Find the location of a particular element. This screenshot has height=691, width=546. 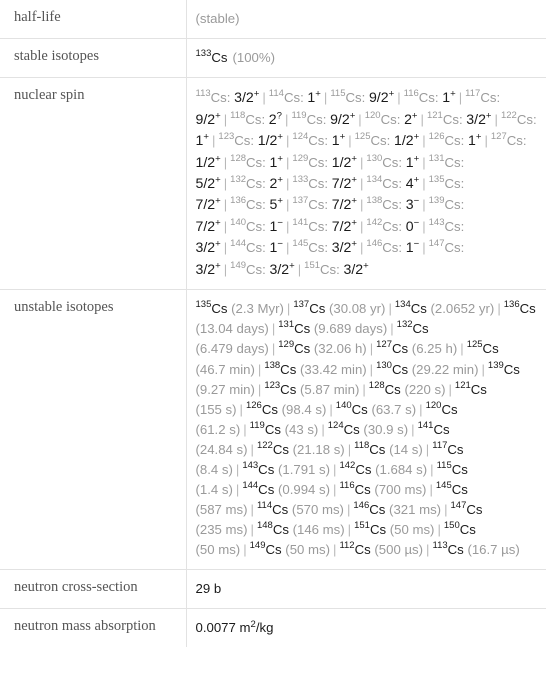

isotope-mass-number: 140 is located at coordinates (343, 405).